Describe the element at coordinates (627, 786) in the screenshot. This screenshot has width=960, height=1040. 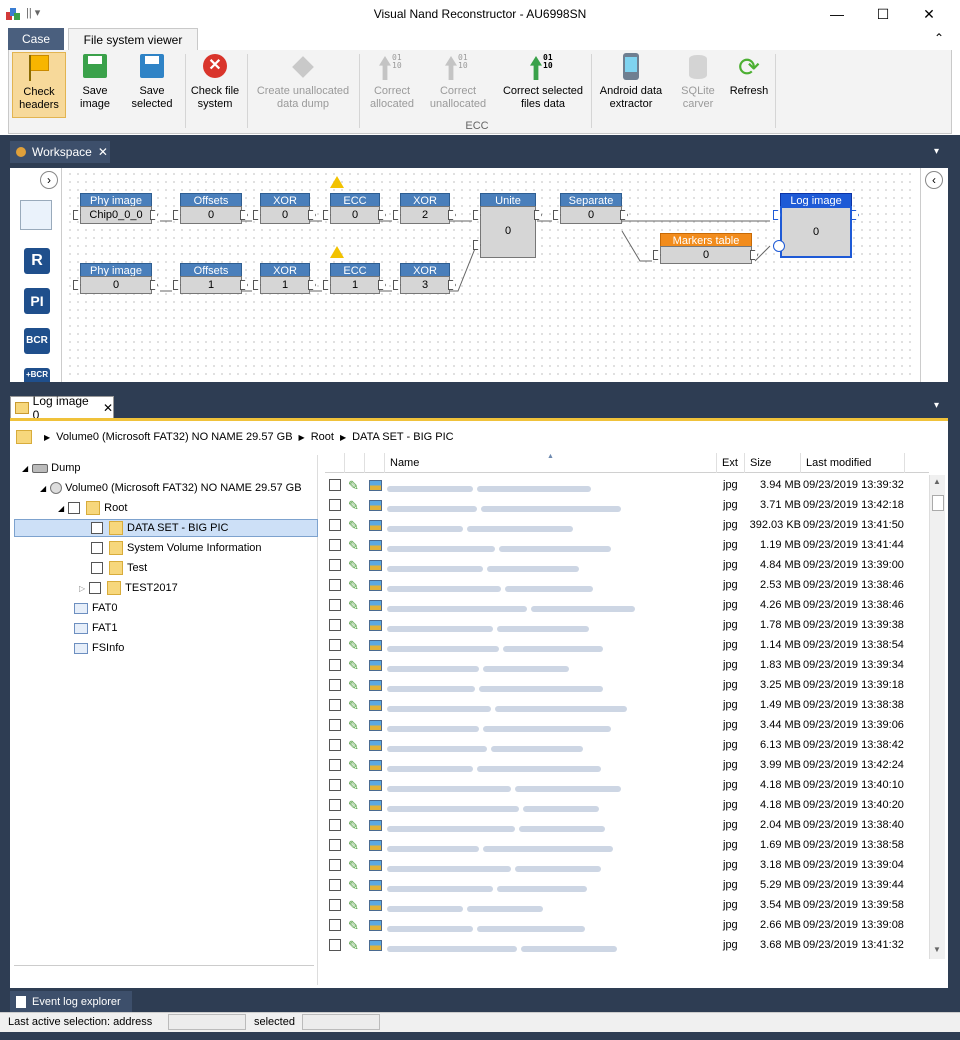
I see `table-row: ✎ jpg 4.18 MB 09/23/2019 13:40:10` at that location.